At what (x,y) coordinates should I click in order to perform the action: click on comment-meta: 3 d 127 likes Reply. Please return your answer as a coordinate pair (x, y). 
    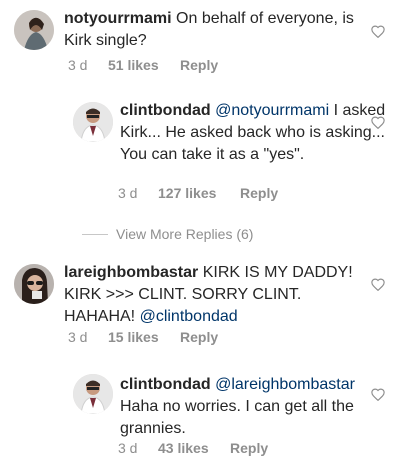
    Looking at the image, I should click on (198, 193).